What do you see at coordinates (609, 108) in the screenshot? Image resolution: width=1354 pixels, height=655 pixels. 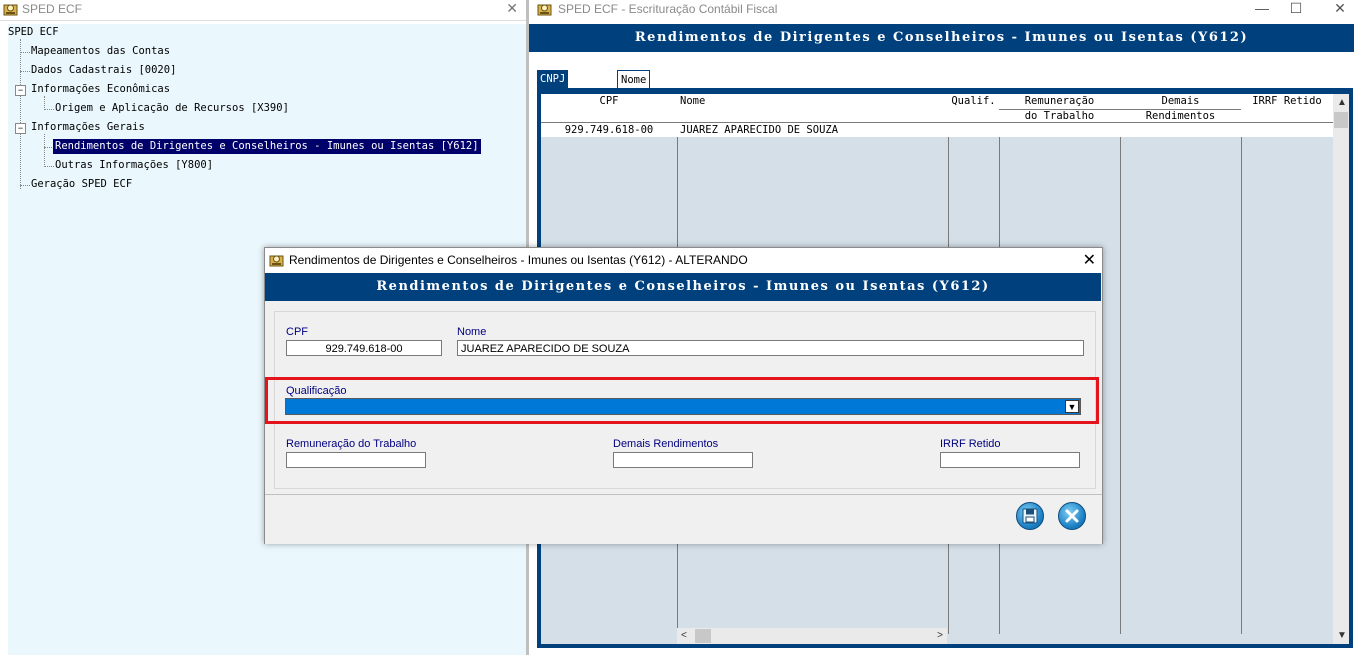 I see `column-header-cpf: CPF` at bounding box center [609, 108].